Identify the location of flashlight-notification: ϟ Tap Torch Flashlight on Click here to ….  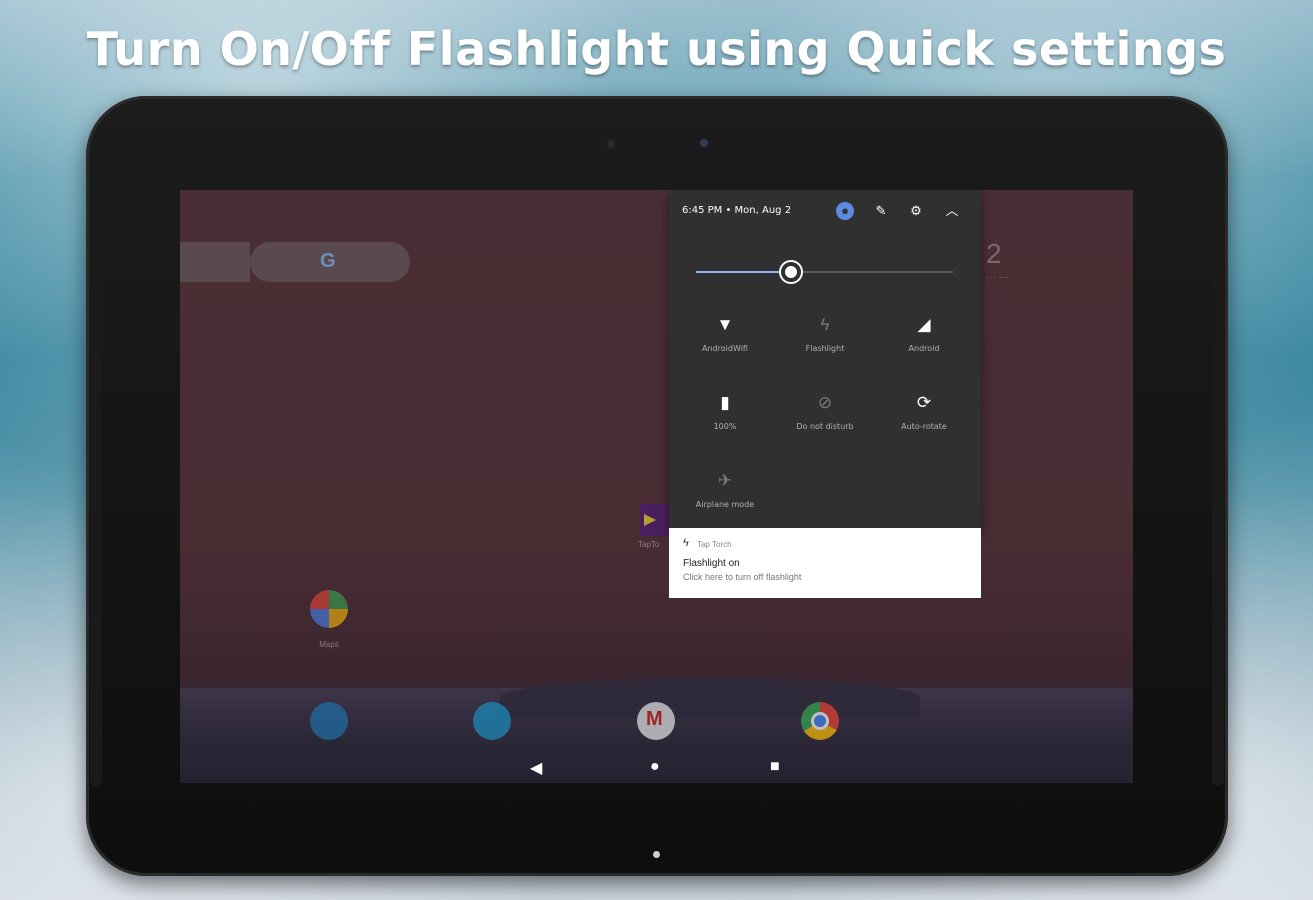
(825, 563).